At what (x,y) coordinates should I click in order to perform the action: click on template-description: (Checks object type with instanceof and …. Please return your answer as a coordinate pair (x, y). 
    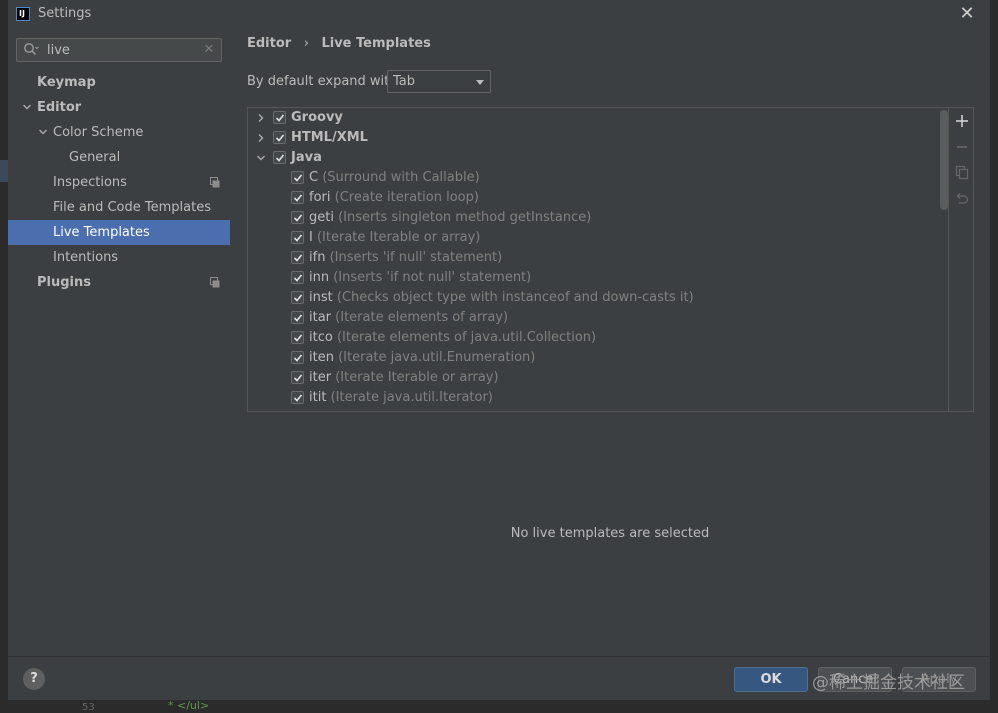
    Looking at the image, I should click on (515, 297).